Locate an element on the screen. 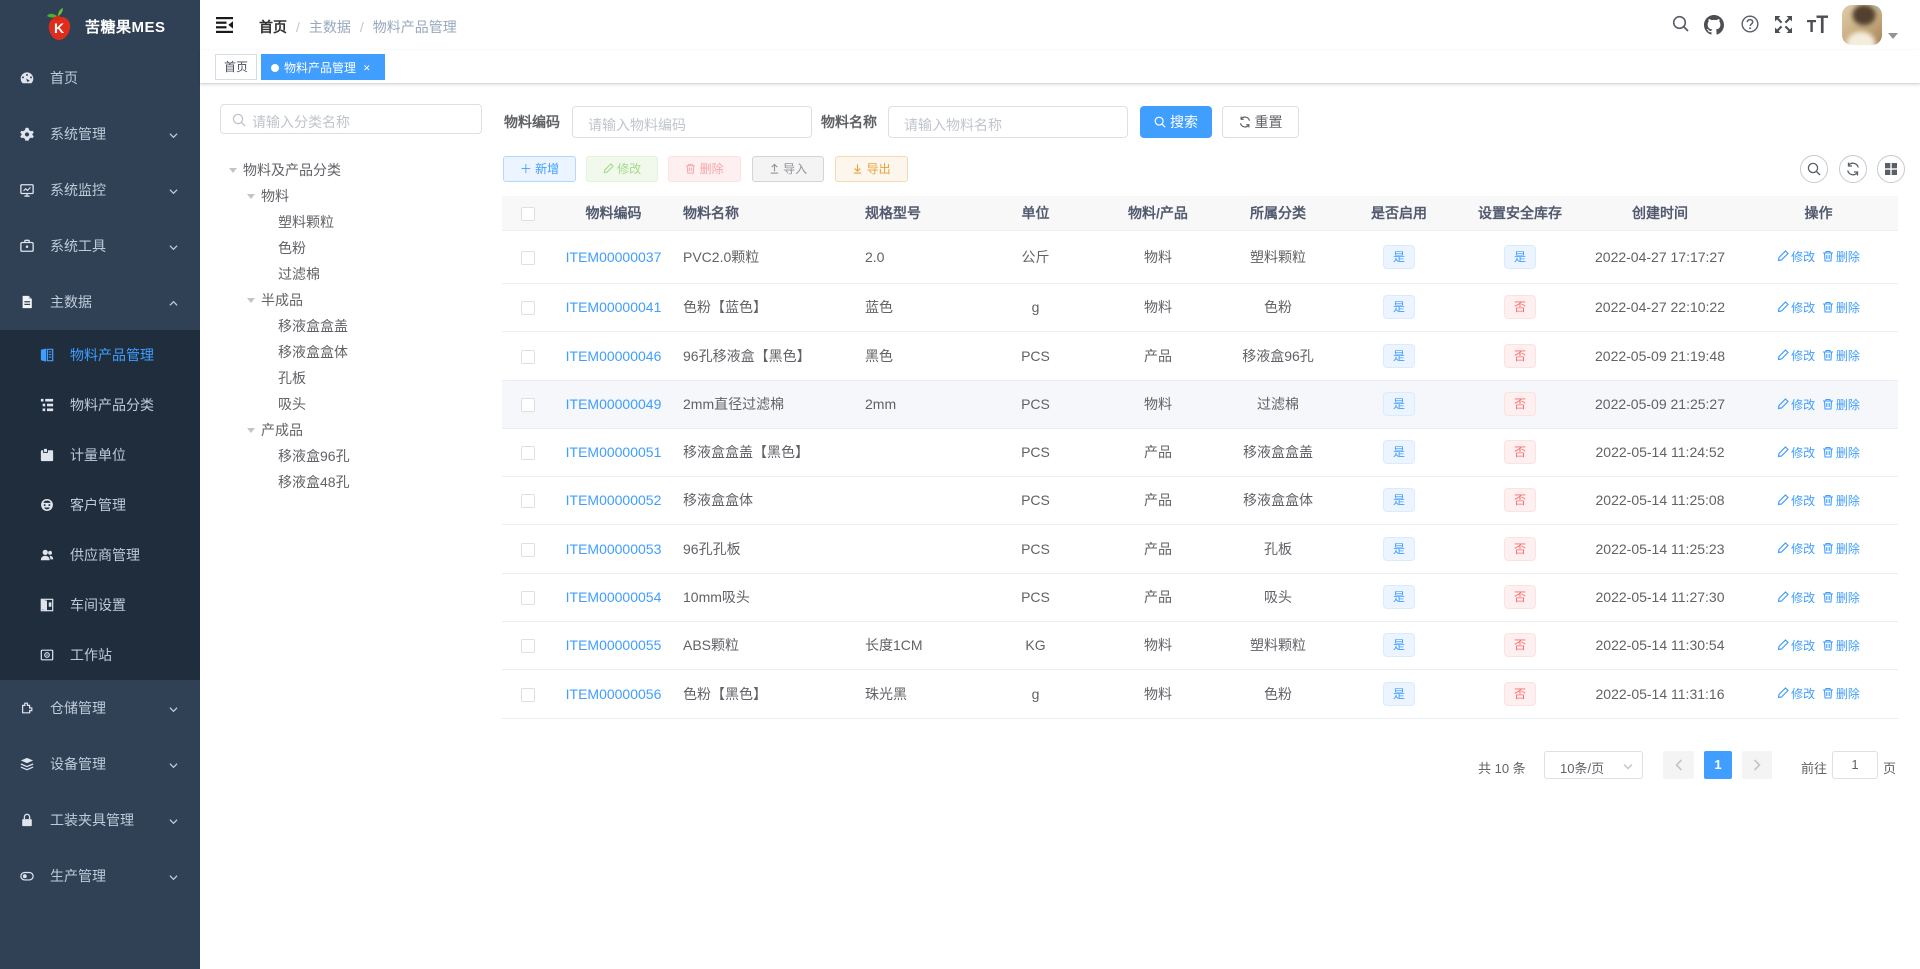  svg-text: K is located at coordinates (59, 28).